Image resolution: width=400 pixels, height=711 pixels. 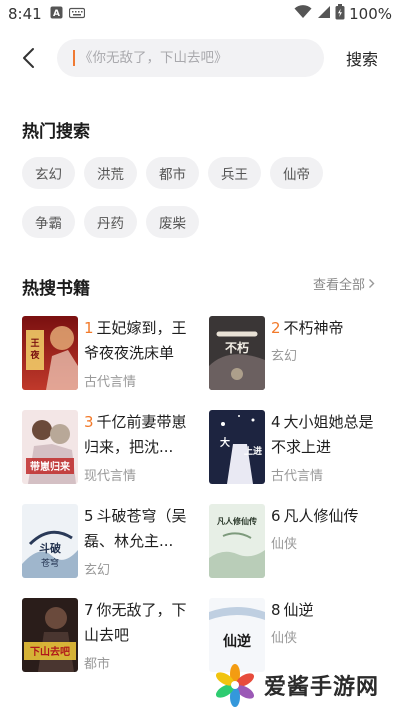 What do you see at coordinates (321, 516) in the screenshot?
I see `book-title: 凡人修仙传` at bounding box center [321, 516].